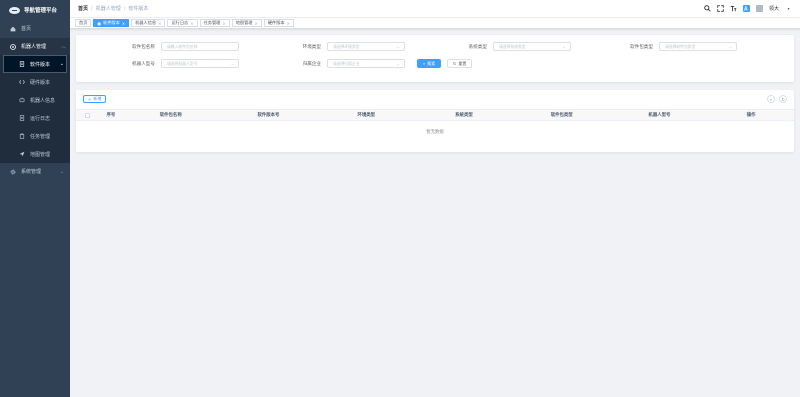 The width and height of the screenshot is (800, 397). Describe the element at coordinates (759, 8) in the screenshot. I see `avatar` at that location.